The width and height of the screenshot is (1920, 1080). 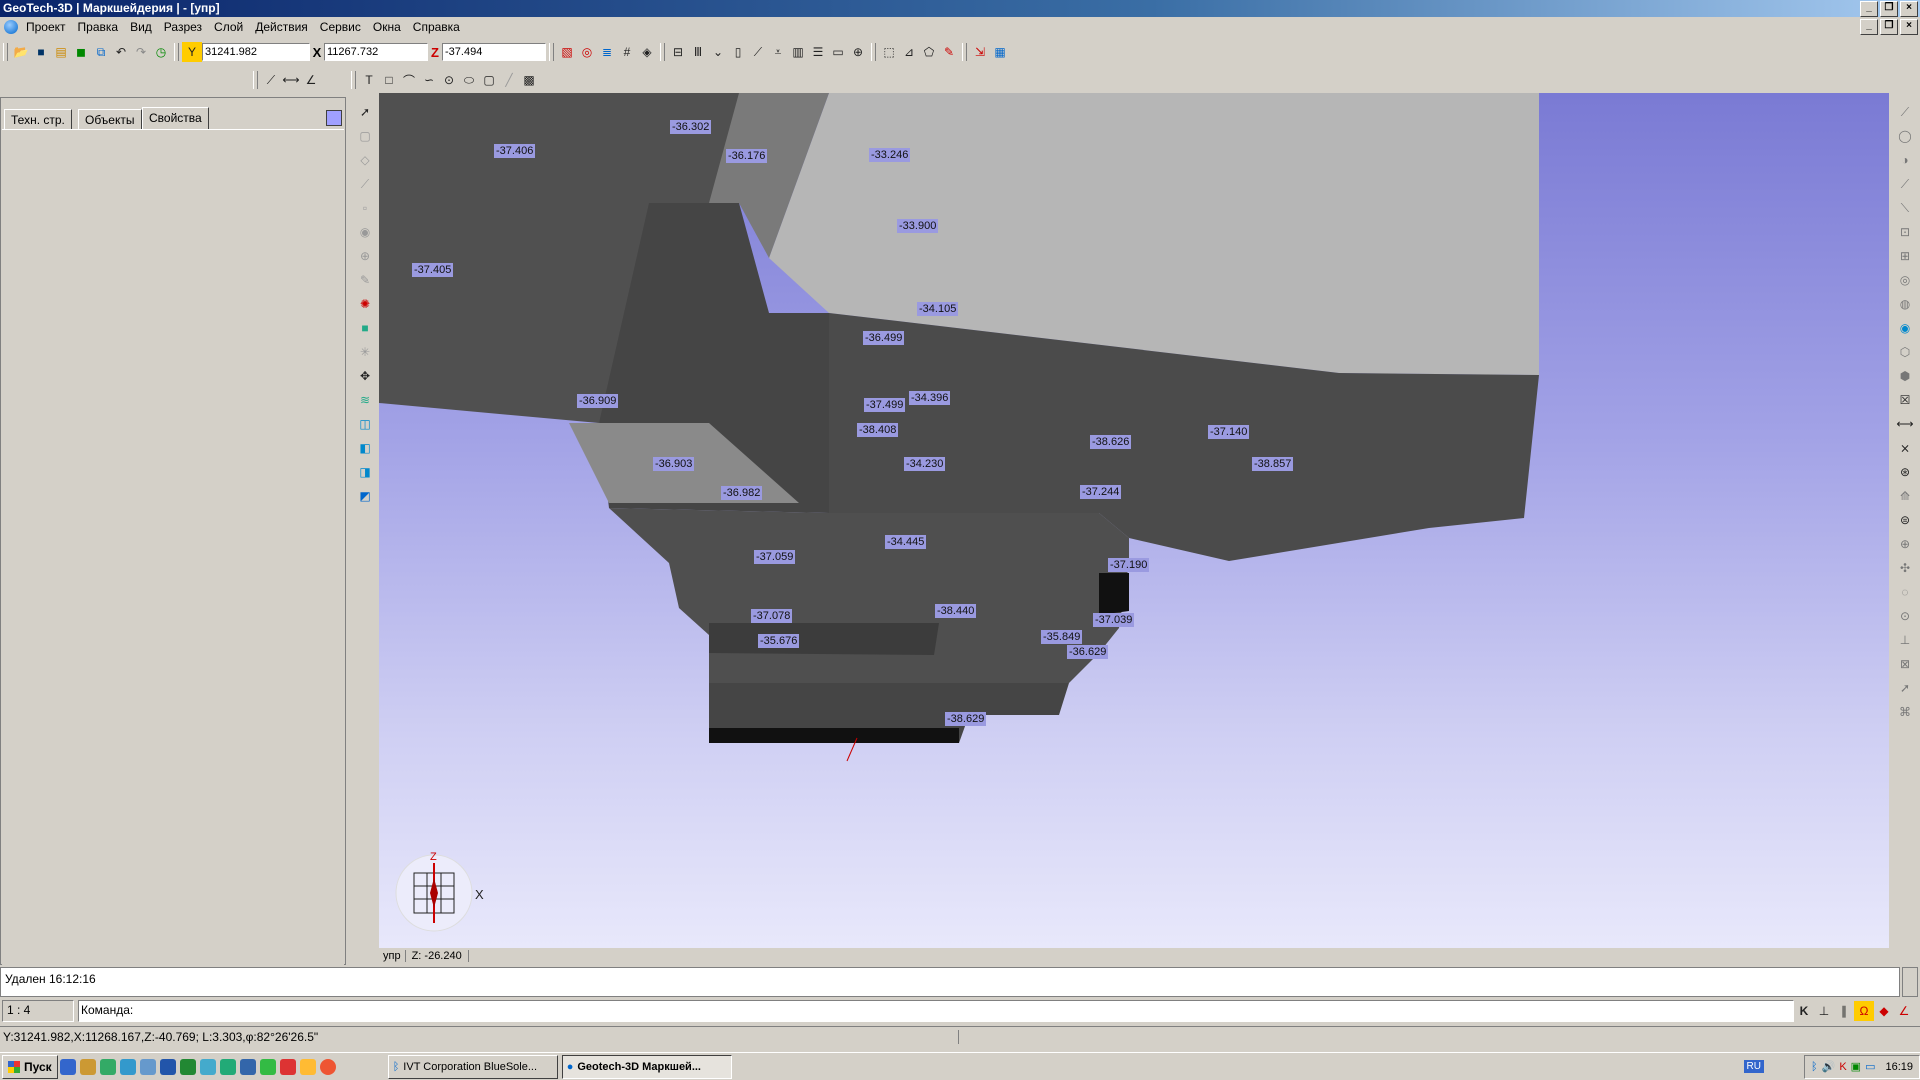 What do you see at coordinates (885, 405) in the screenshot?
I see `elevation-label: -37.499` at bounding box center [885, 405].